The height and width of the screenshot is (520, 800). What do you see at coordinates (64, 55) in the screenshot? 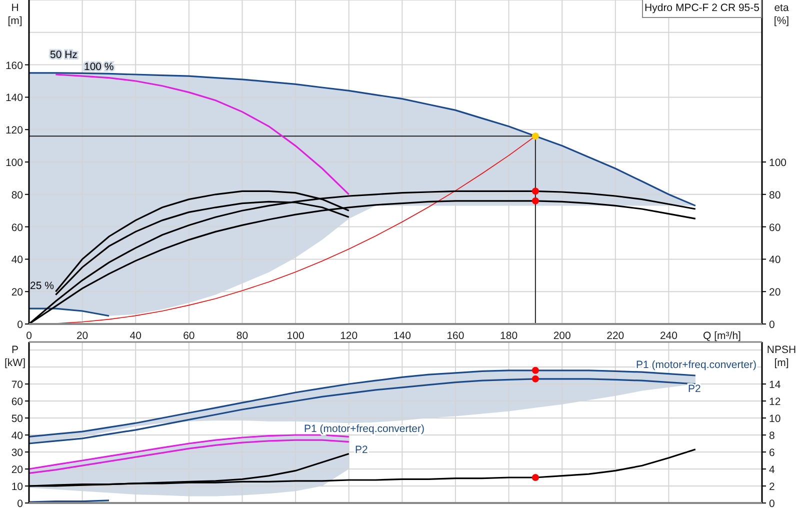
I see `curve-label: 50 Hz` at bounding box center [64, 55].